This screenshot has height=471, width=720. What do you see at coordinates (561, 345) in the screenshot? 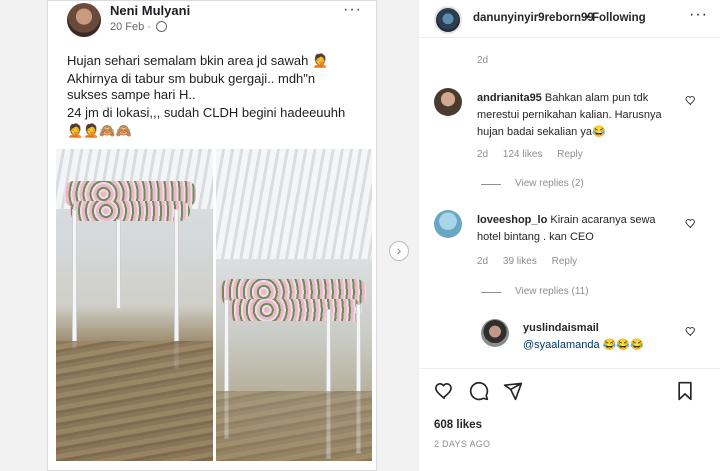
I see `mention-link: @syaalamanda` at bounding box center [561, 345].